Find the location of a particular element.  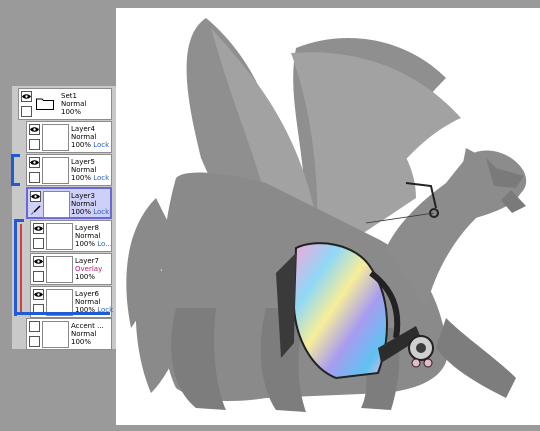

layer-row-layer7: Layer7 Overlay 100% is located at coordinates (71, 269).